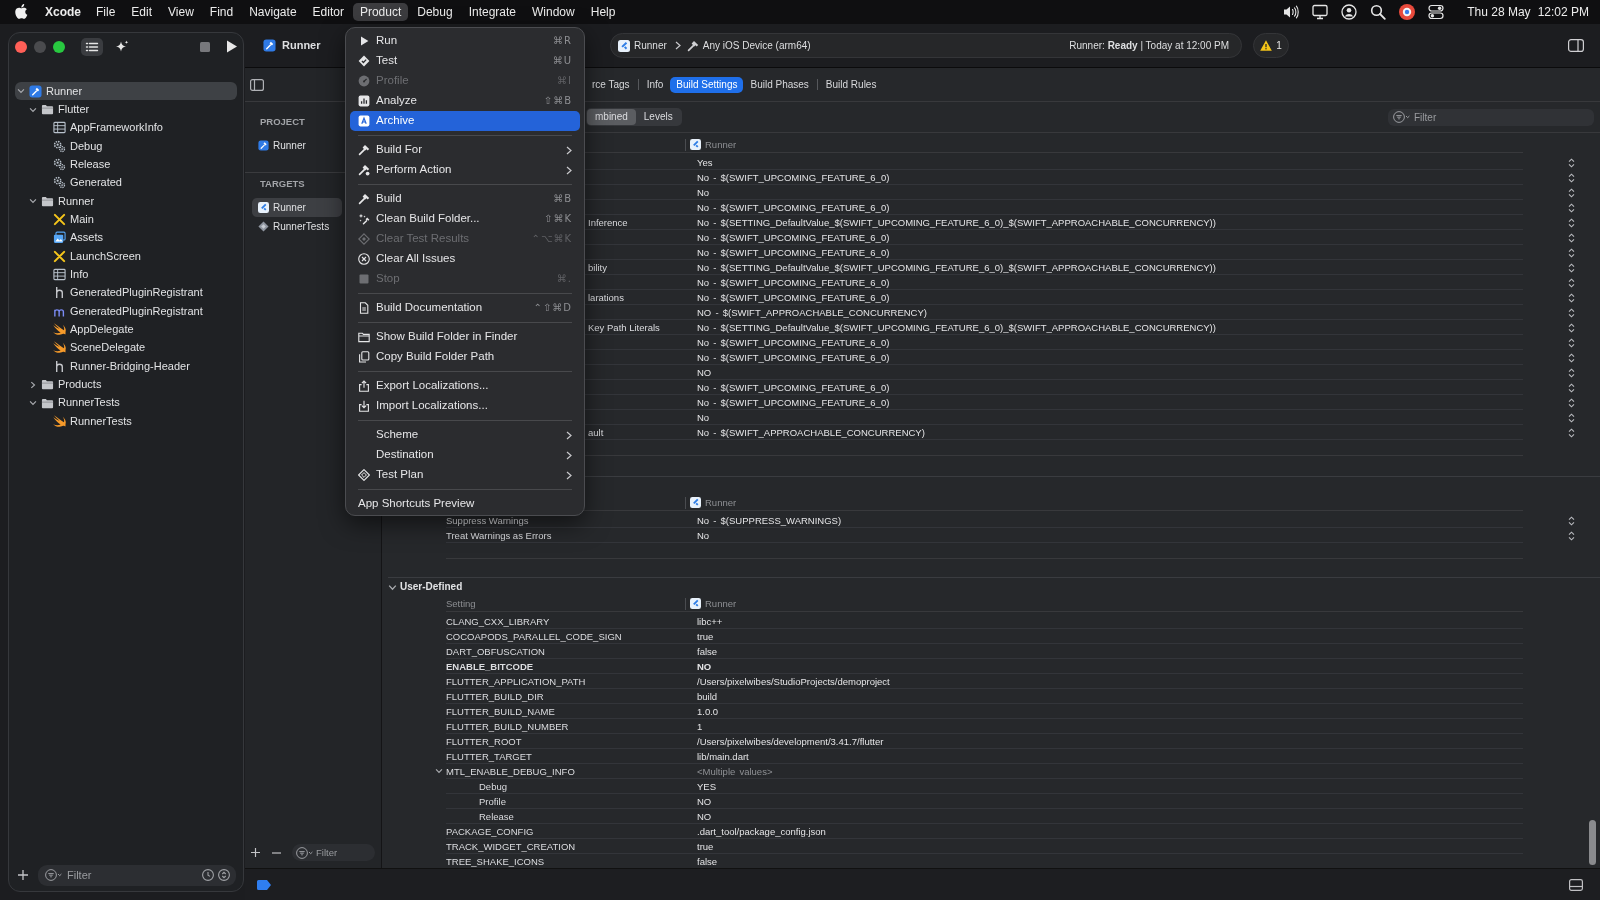  What do you see at coordinates (1378, 12) in the screenshot?
I see `search-icon` at bounding box center [1378, 12].